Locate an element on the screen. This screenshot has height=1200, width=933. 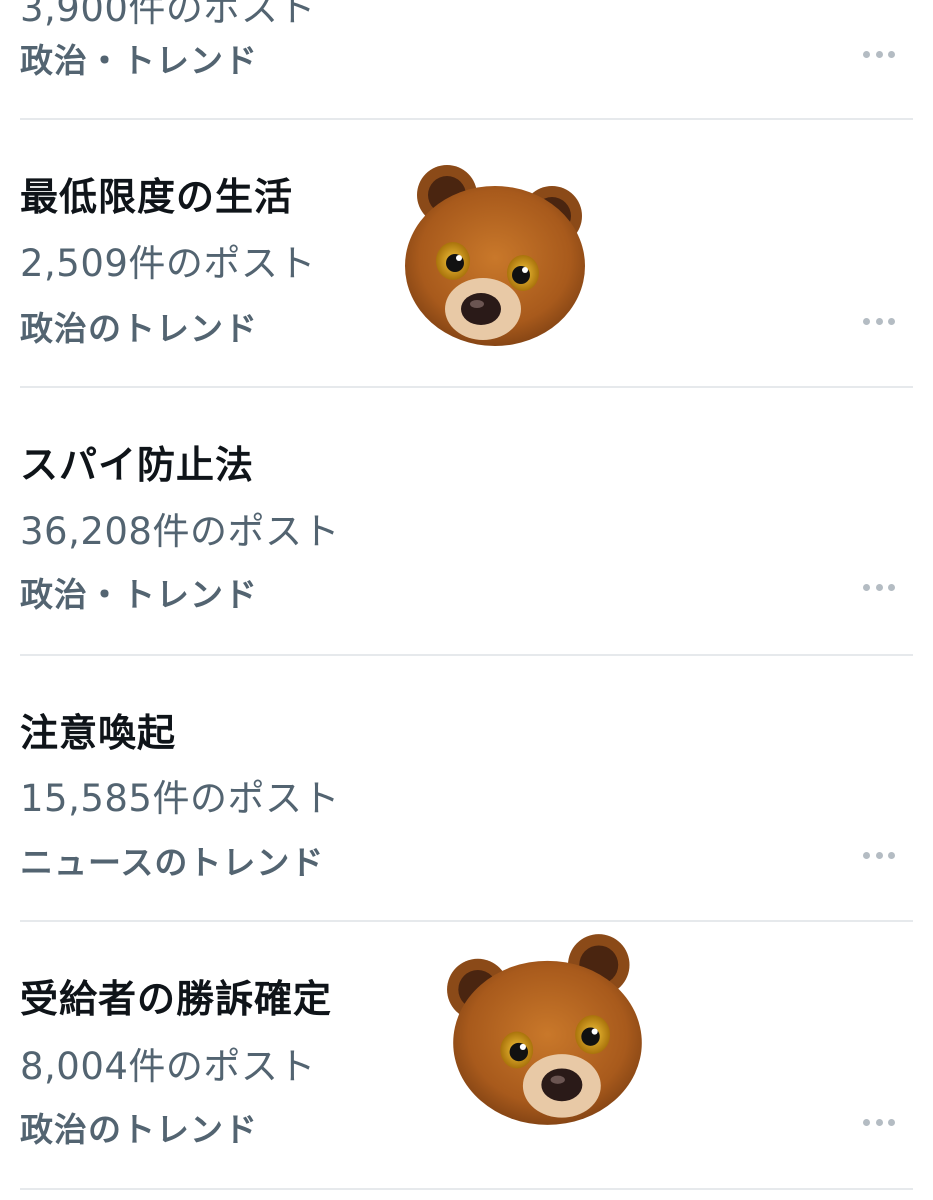
trend-context: ニュースのトレンド is located at coordinates (172, 862).